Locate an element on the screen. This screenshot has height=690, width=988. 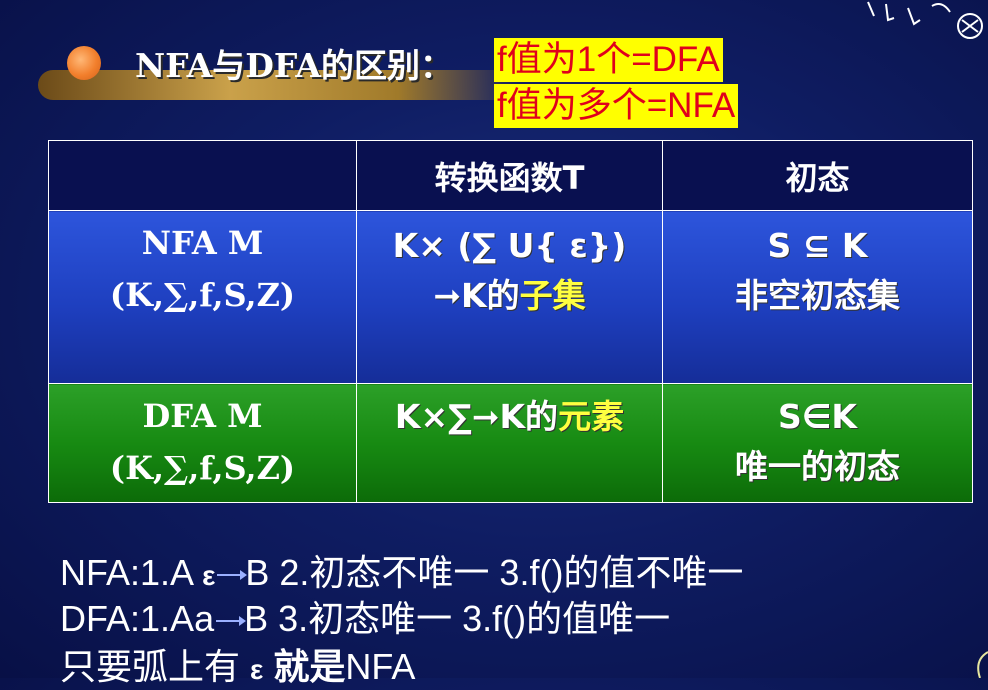
highlight-dfa-rule: f值为1个=DFA is located at coordinates (608, 60).